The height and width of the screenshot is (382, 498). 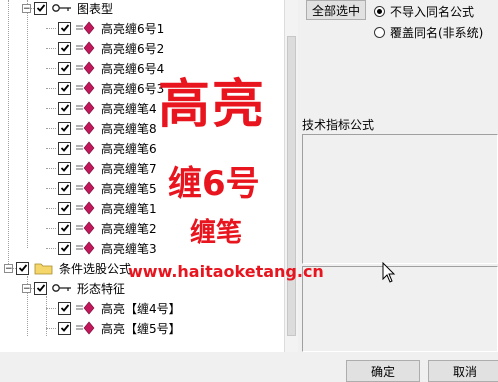 I want to click on radio-skip-duplicates: 不导入同名公式, so click(x=424, y=11).